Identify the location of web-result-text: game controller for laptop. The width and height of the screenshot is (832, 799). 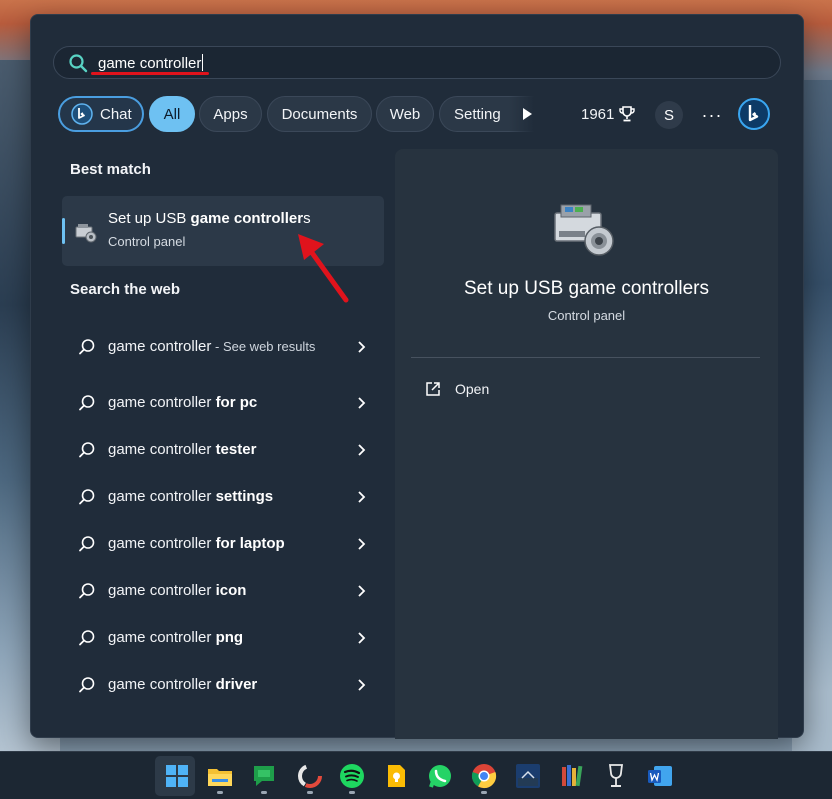
(196, 543).